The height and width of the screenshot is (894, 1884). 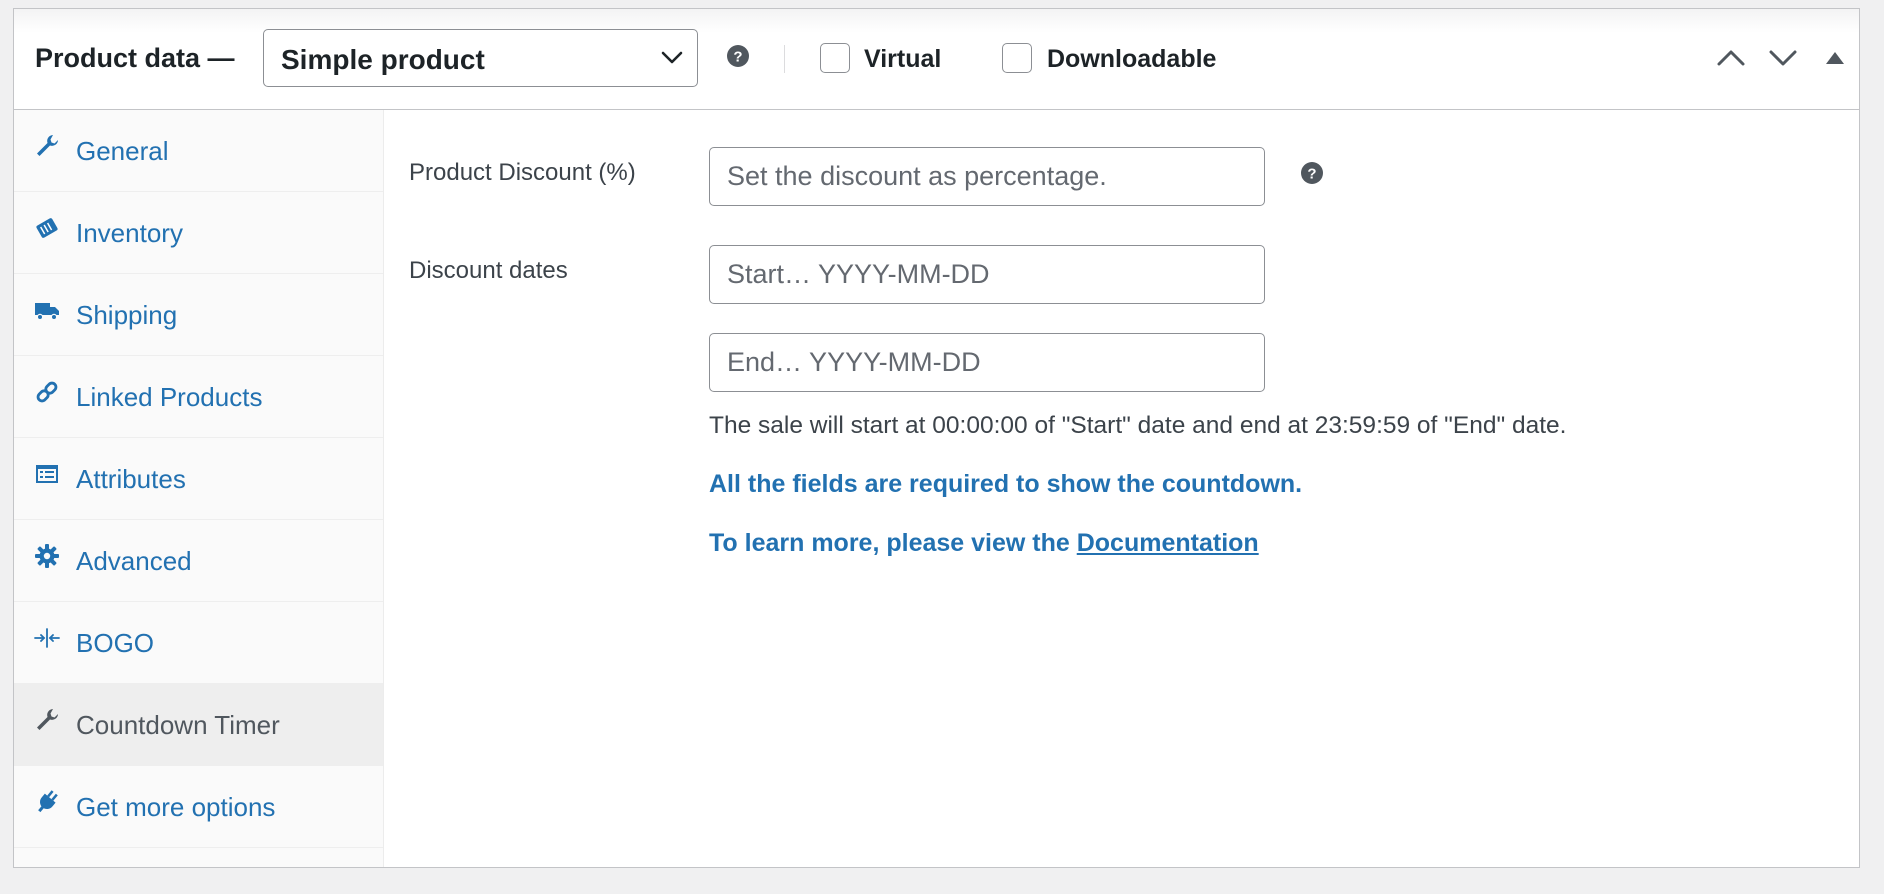 I want to click on downloadable-checkbox, so click(x=1017, y=58).